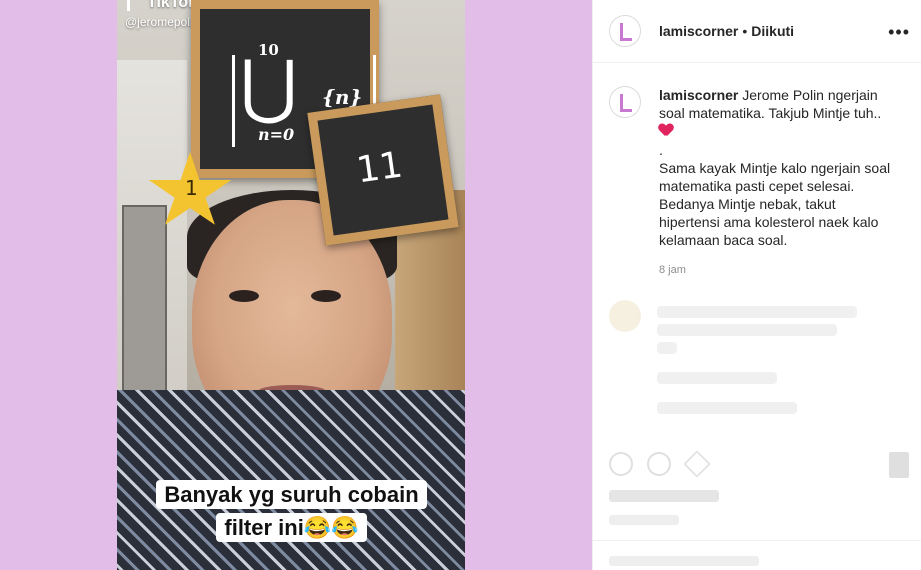 The width and height of the screenshot is (921, 570). I want to click on heart-icon, so click(666, 130).